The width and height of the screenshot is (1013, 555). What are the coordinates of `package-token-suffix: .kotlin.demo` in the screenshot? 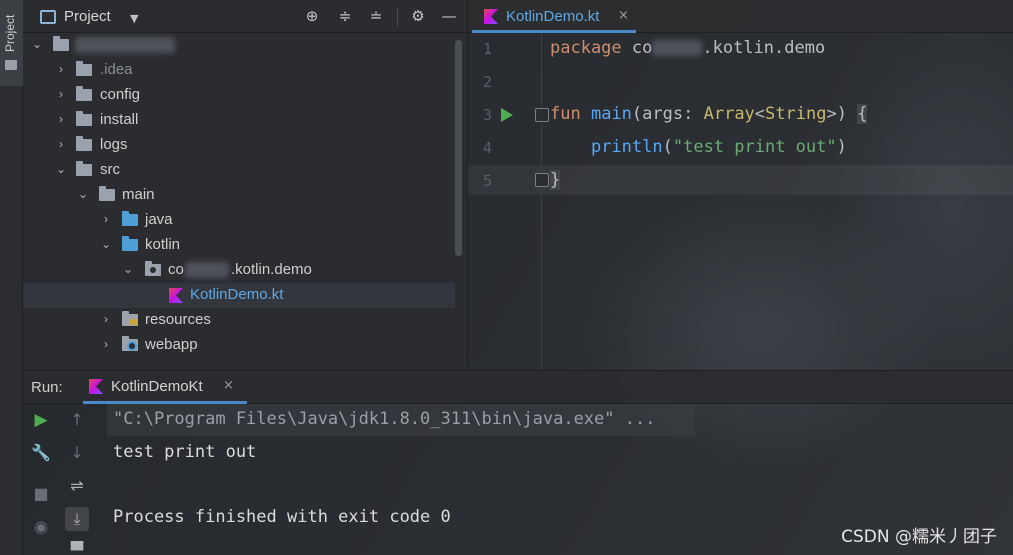 It's located at (764, 48).